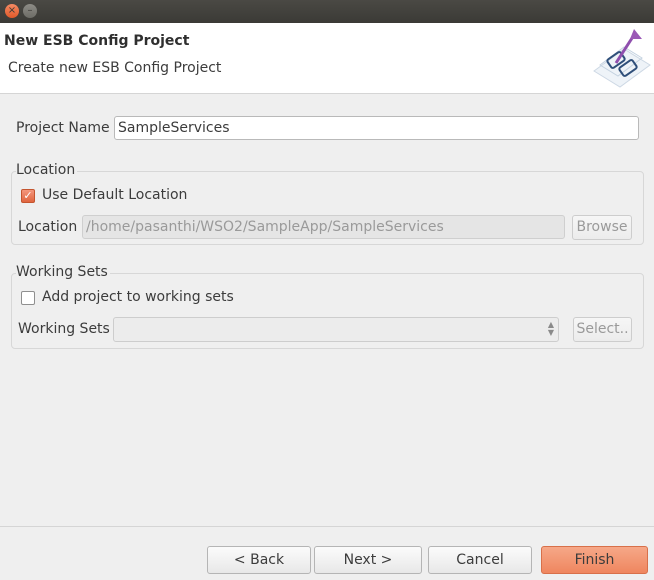  I want to click on add-to-working-sets-checkbox, so click(28, 298).